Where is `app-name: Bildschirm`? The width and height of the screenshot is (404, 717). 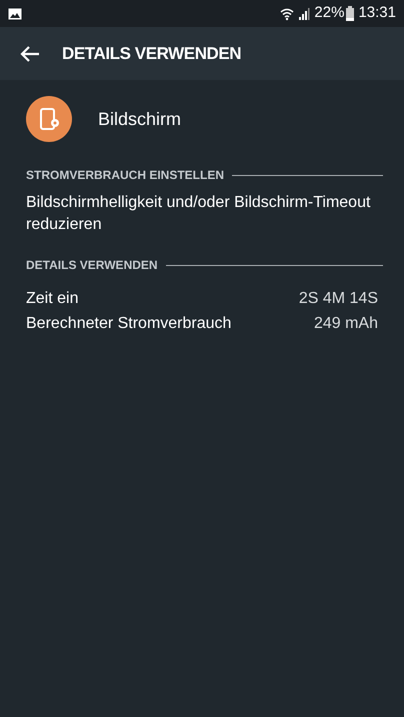
app-name: Bildschirm is located at coordinates (140, 119).